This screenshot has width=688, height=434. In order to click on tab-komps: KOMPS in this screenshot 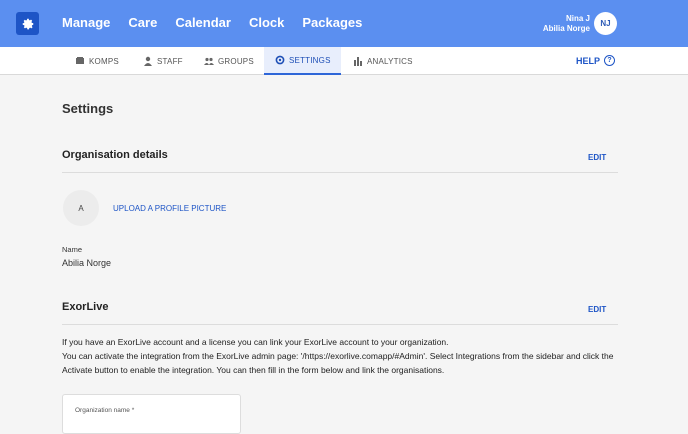, I will do `click(97, 61)`.